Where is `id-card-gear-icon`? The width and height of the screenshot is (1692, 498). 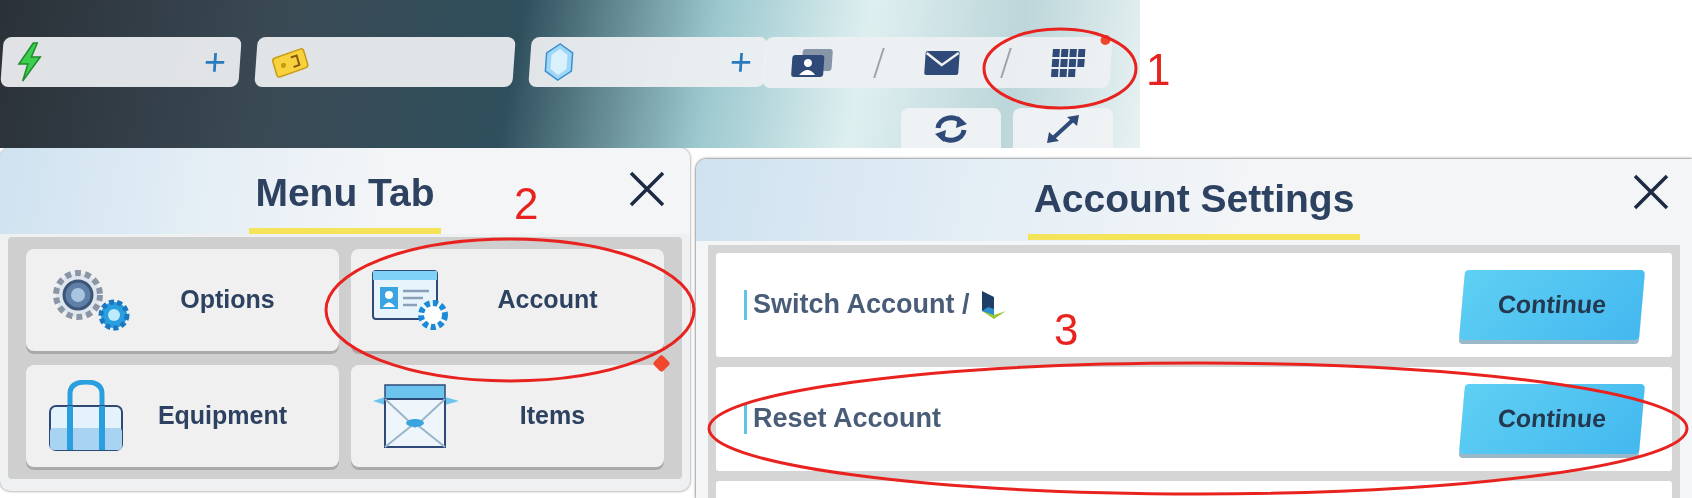 id-card-gear-icon is located at coordinates (411, 300).